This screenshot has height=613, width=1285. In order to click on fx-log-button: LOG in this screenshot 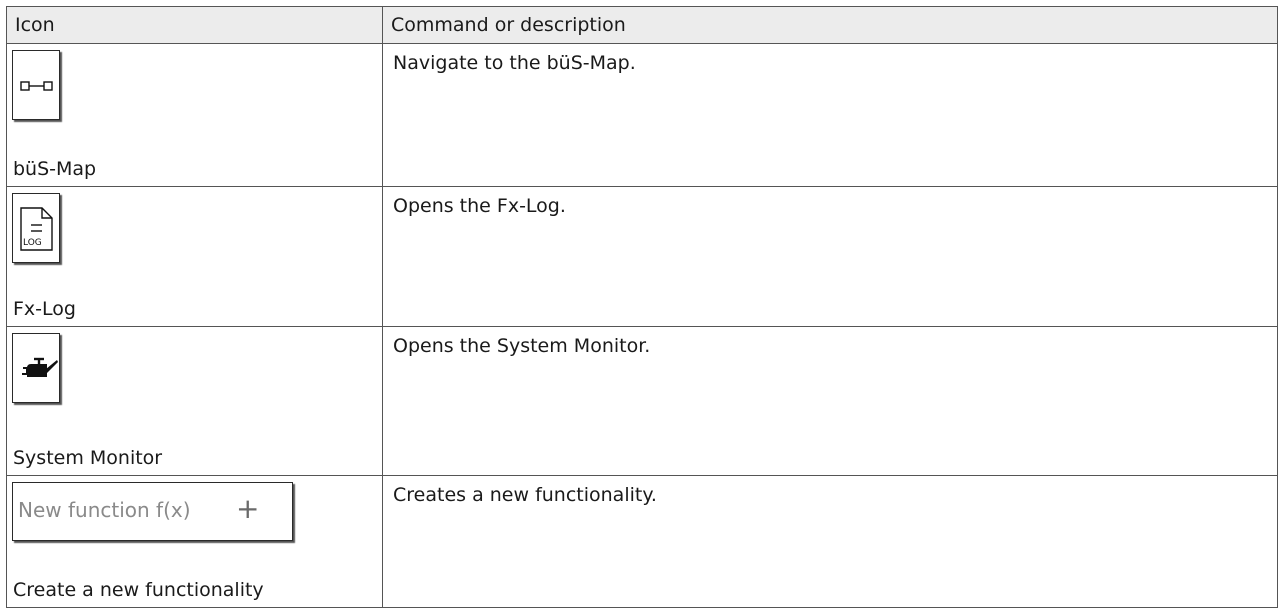, I will do `click(36, 228)`.